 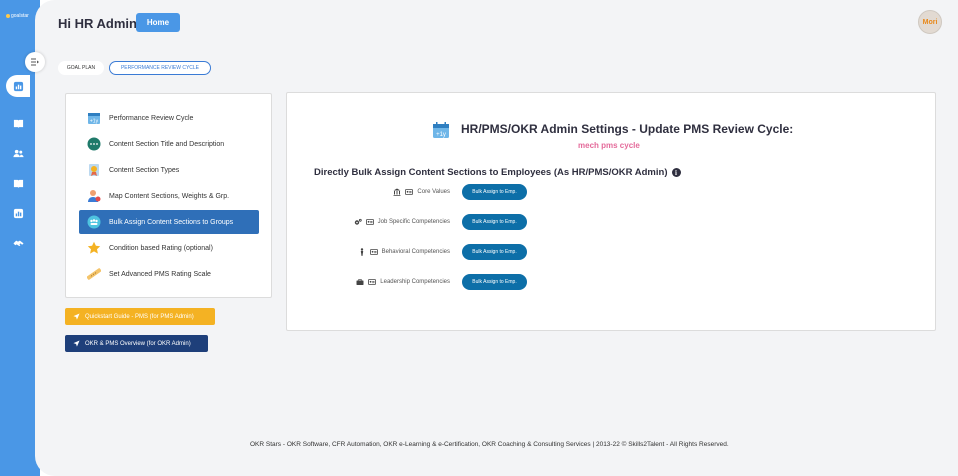 What do you see at coordinates (160, 274) in the screenshot?
I see `menu-item-label: Set Advanced PMS Rating Scale` at bounding box center [160, 274].